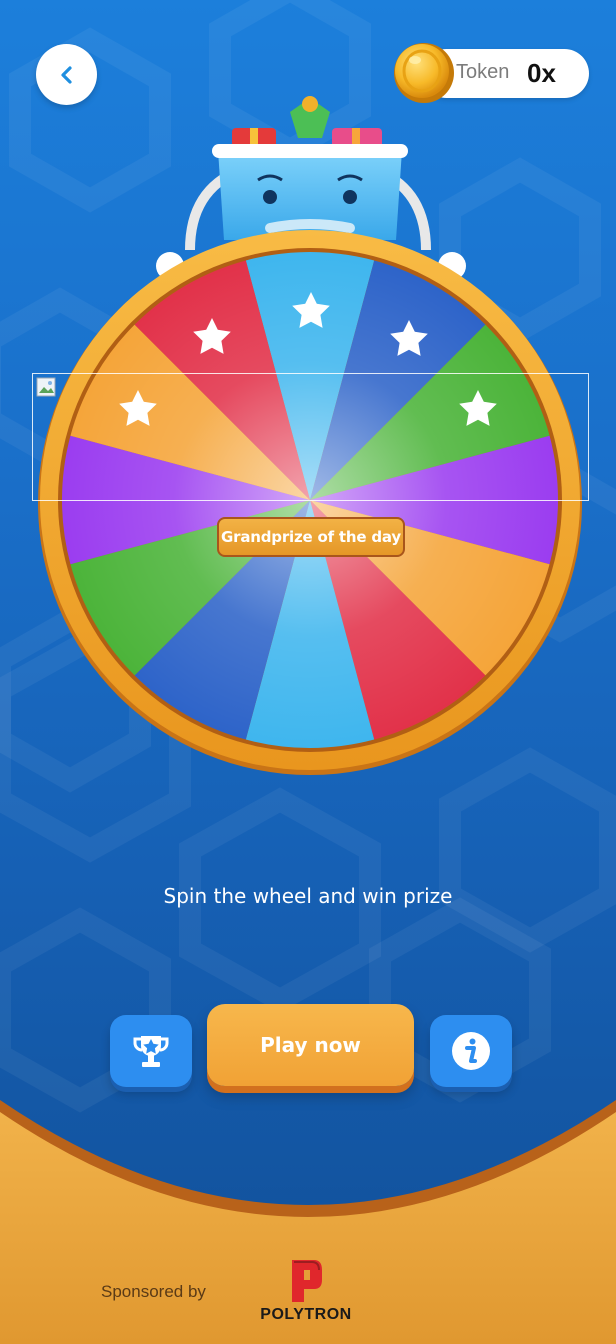 The width and height of the screenshot is (616, 1344). Describe the element at coordinates (306, 1314) in the screenshot. I see `sponsor-name: POLYTRON` at that location.